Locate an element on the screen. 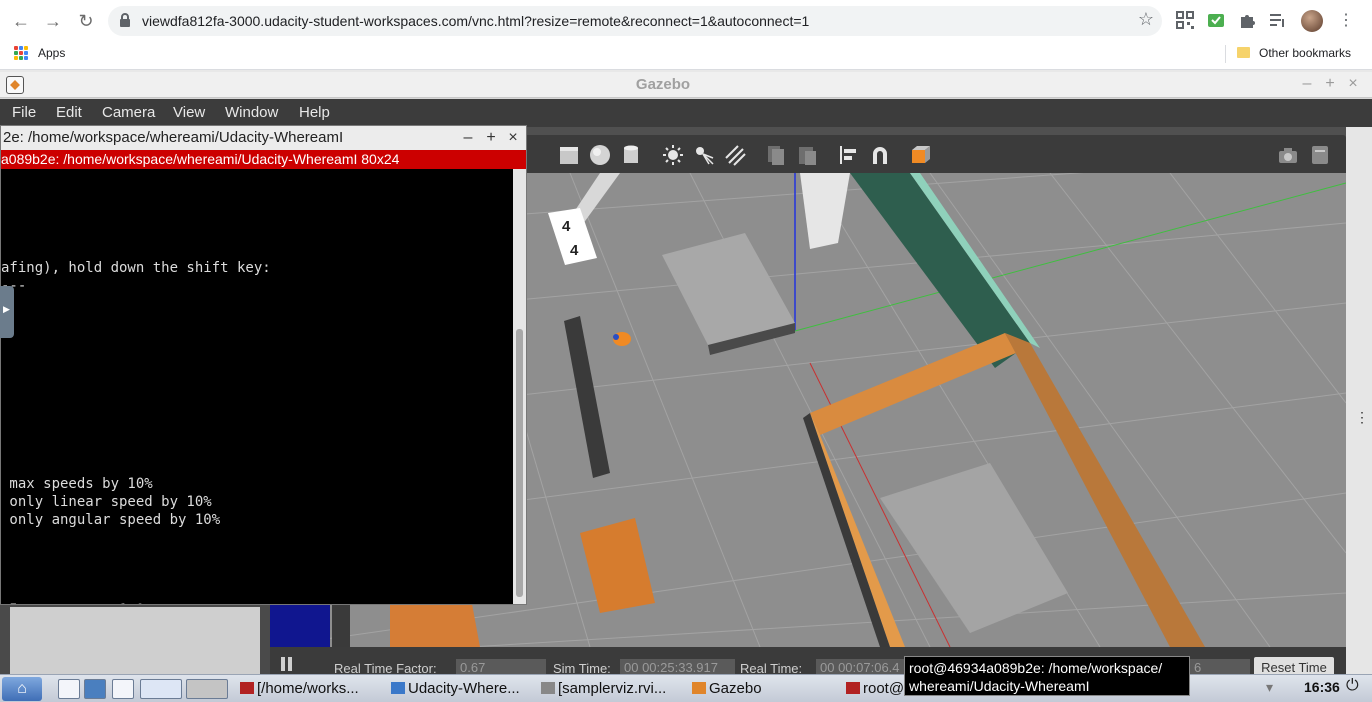 Image resolution: width=1372 pixels, height=702 pixels. maximize-button: + is located at coordinates (1330, 84).